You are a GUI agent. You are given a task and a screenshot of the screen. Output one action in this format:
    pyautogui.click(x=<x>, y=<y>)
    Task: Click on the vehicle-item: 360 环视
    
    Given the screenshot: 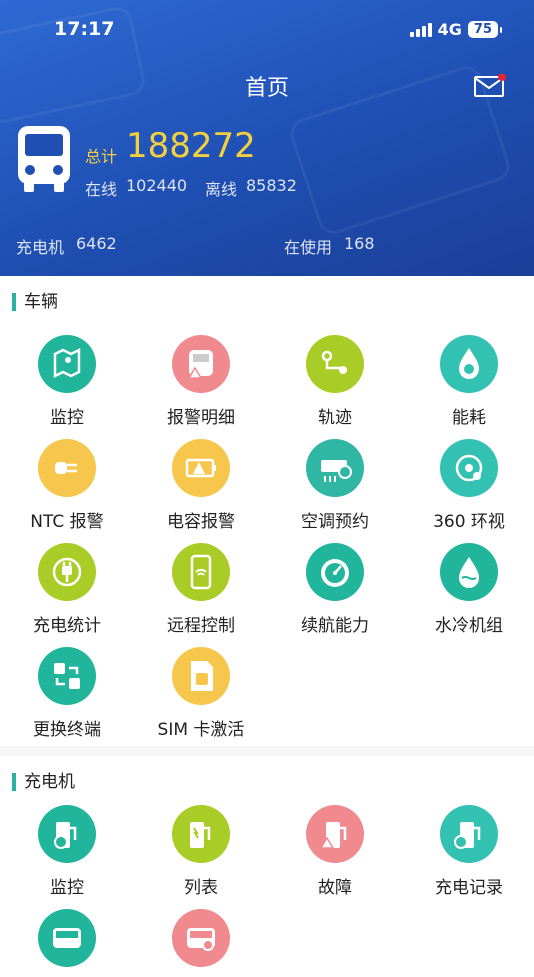 What is the action you would take?
    pyautogui.click(x=468, y=485)
    